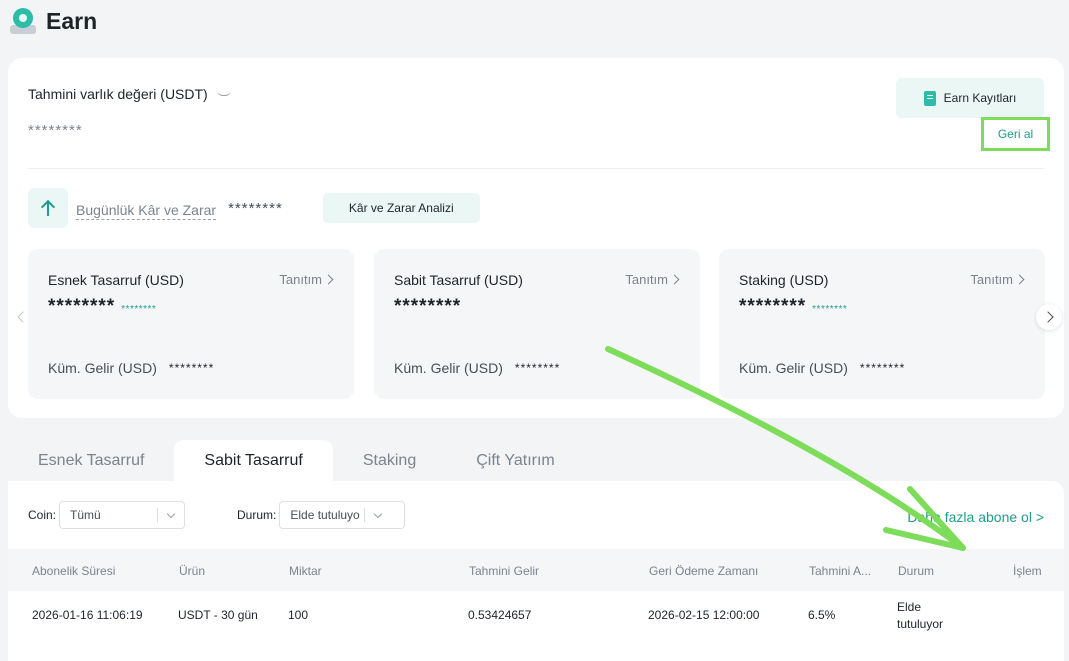 The width and height of the screenshot is (1069, 661). Describe the element at coordinates (704, 571) in the screenshot. I see `col-repayment-time: Geri Ödeme Zamanı` at that location.